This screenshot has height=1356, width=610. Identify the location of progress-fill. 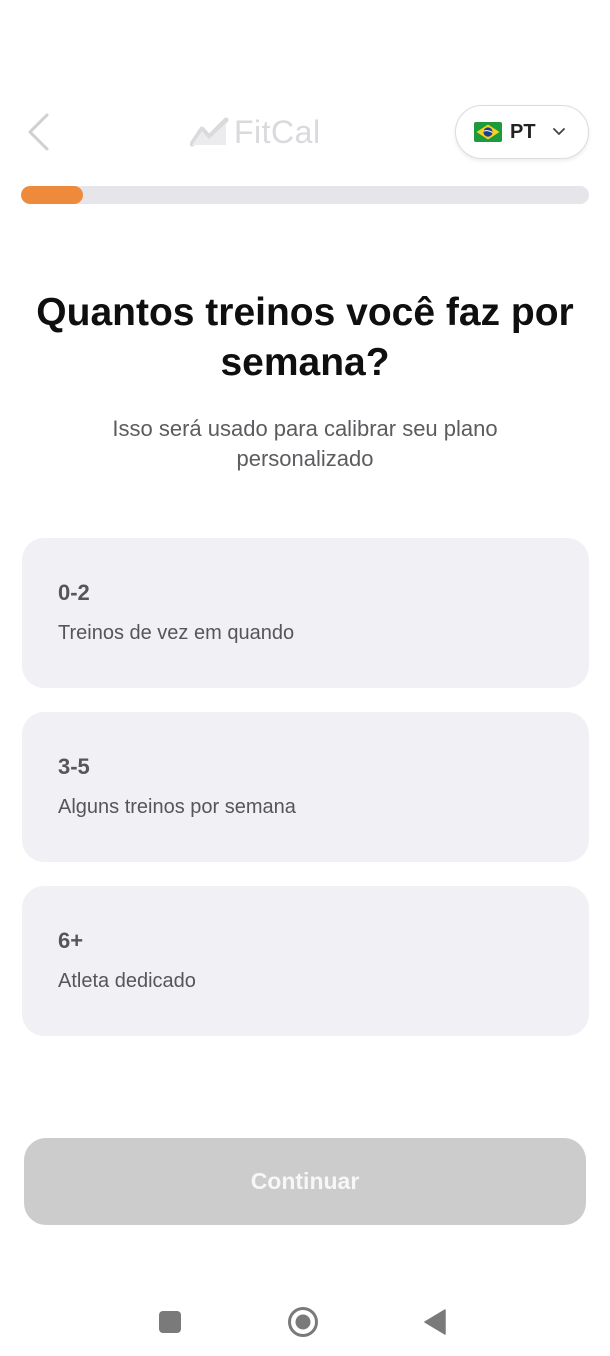
(52, 195).